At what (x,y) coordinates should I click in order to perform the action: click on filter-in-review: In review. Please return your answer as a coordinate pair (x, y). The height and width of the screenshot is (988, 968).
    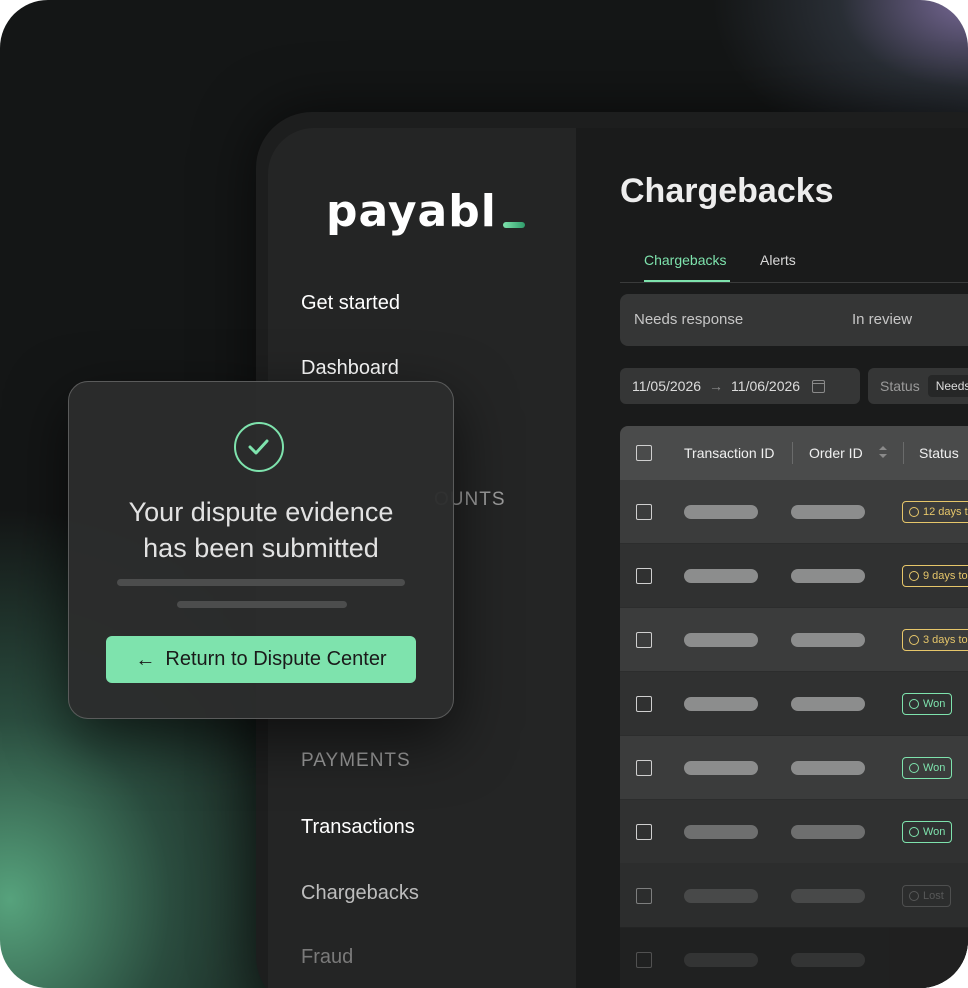
    Looking at the image, I should click on (882, 319).